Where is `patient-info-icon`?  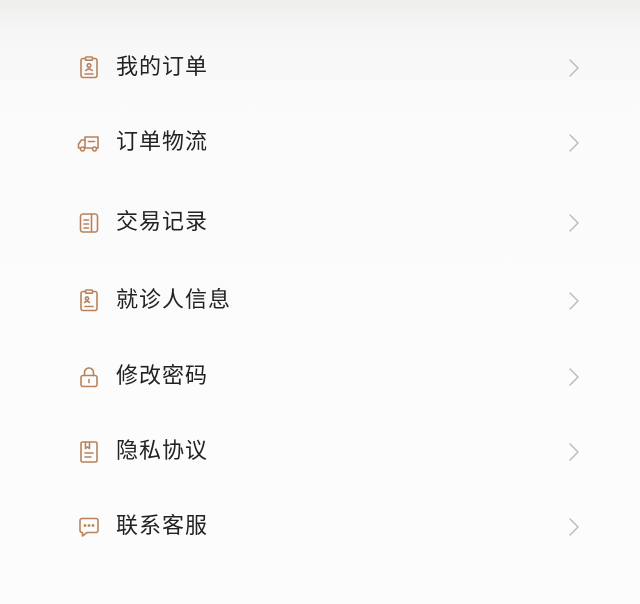 patient-info-icon is located at coordinates (89, 301).